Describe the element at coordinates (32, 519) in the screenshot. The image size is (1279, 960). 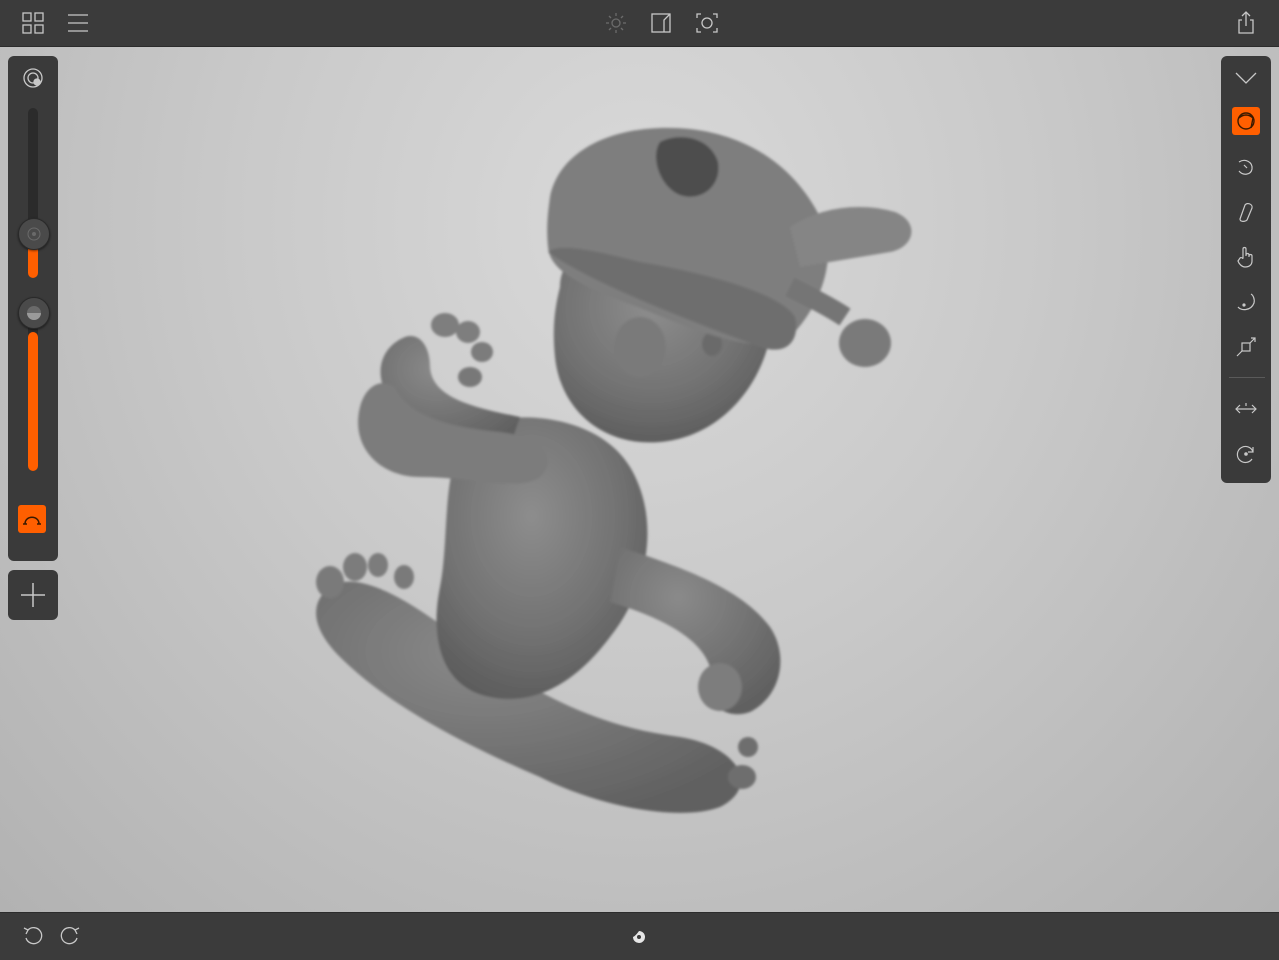
I see `falloff-button` at that location.